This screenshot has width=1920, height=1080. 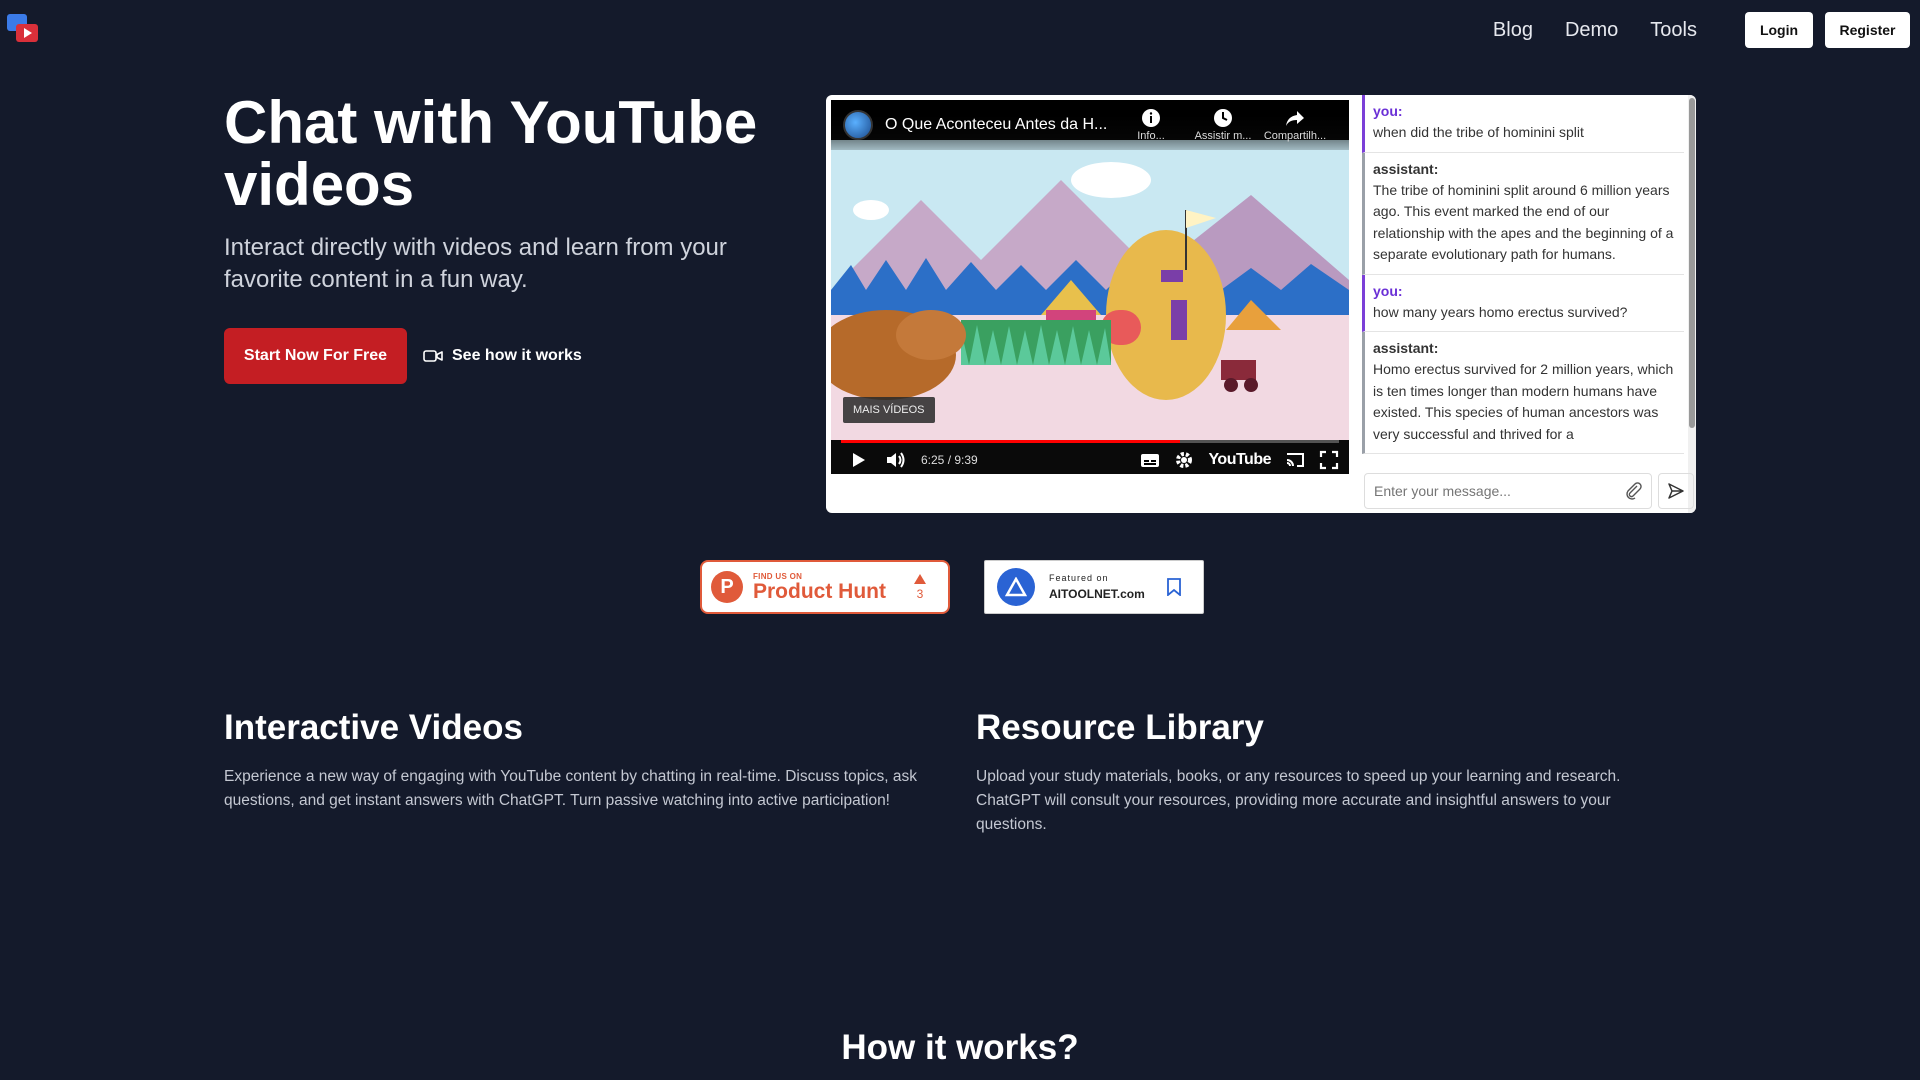 I want to click on video-progress-fill, so click(x=1010, y=441).